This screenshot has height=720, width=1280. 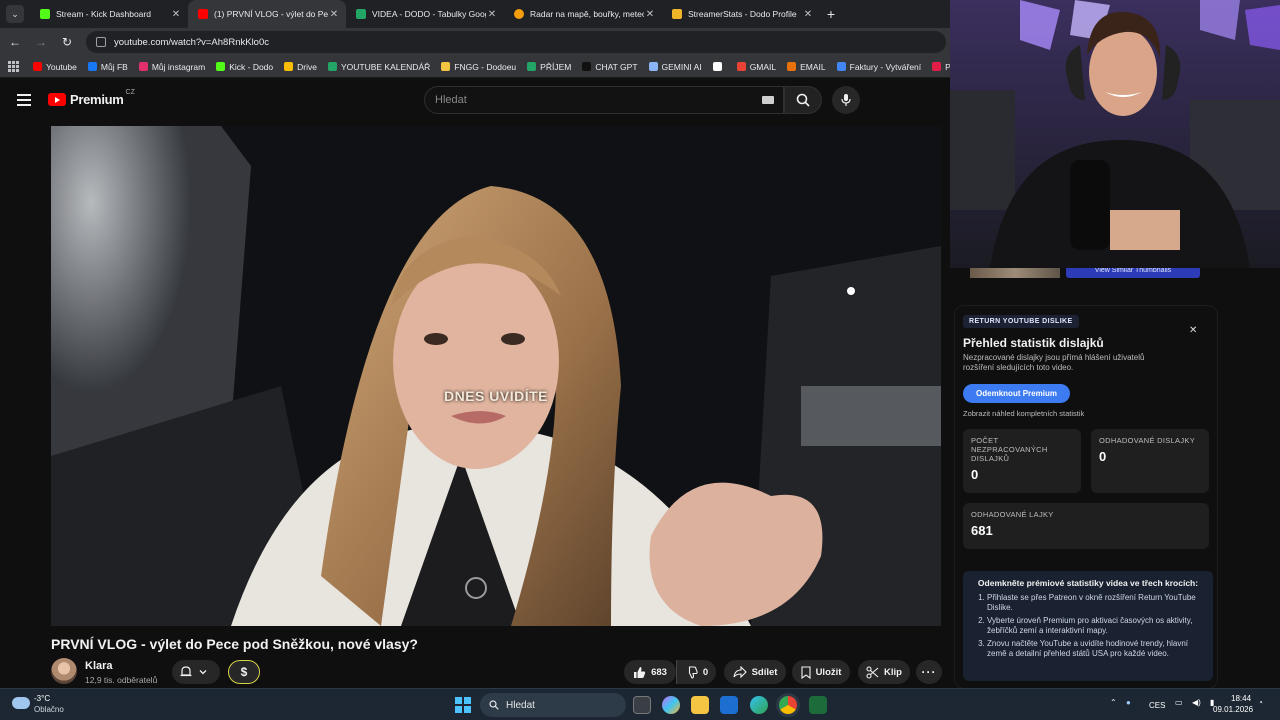 I want to click on webcam-overlay, so click(x=1115, y=134).